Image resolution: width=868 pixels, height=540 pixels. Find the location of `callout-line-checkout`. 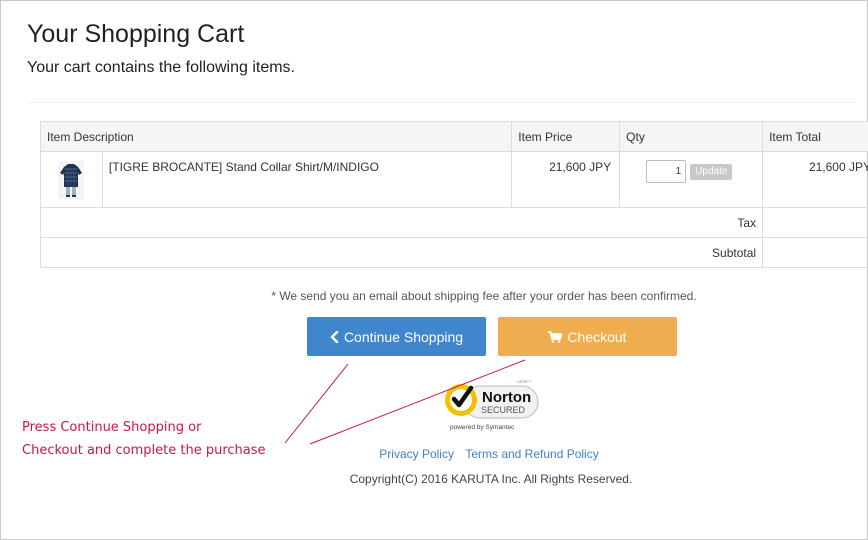

callout-line-checkout is located at coordinates (417, 402).